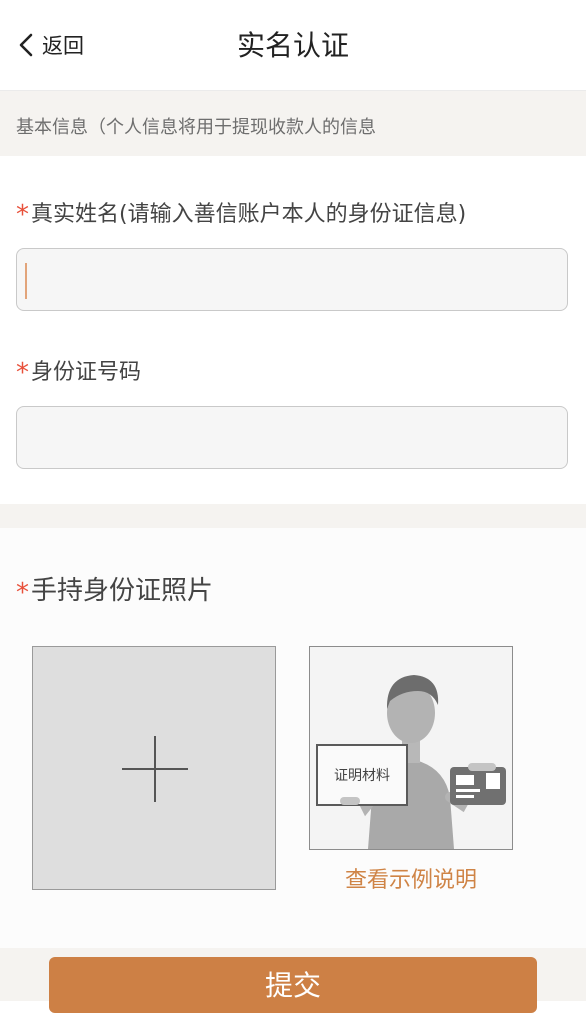 This screenshot has width=586, height=1015. I want to click on person-holding-id-illustration: 证明材料, so click(411, 762).